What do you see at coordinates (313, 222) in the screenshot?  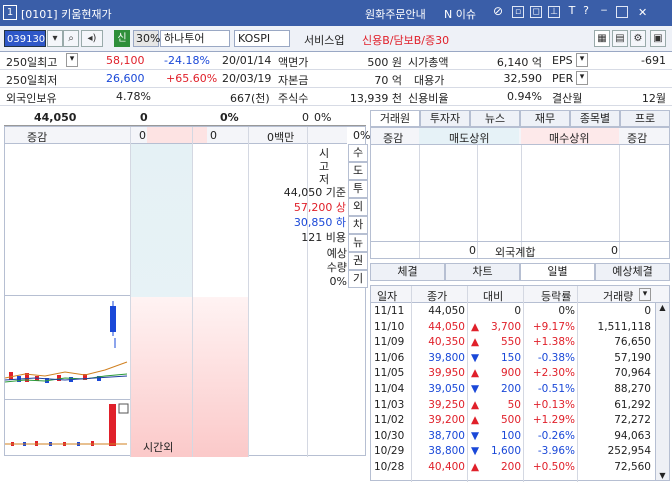 I see `lower-limit: 30,850` at bounding box center [313, 222].